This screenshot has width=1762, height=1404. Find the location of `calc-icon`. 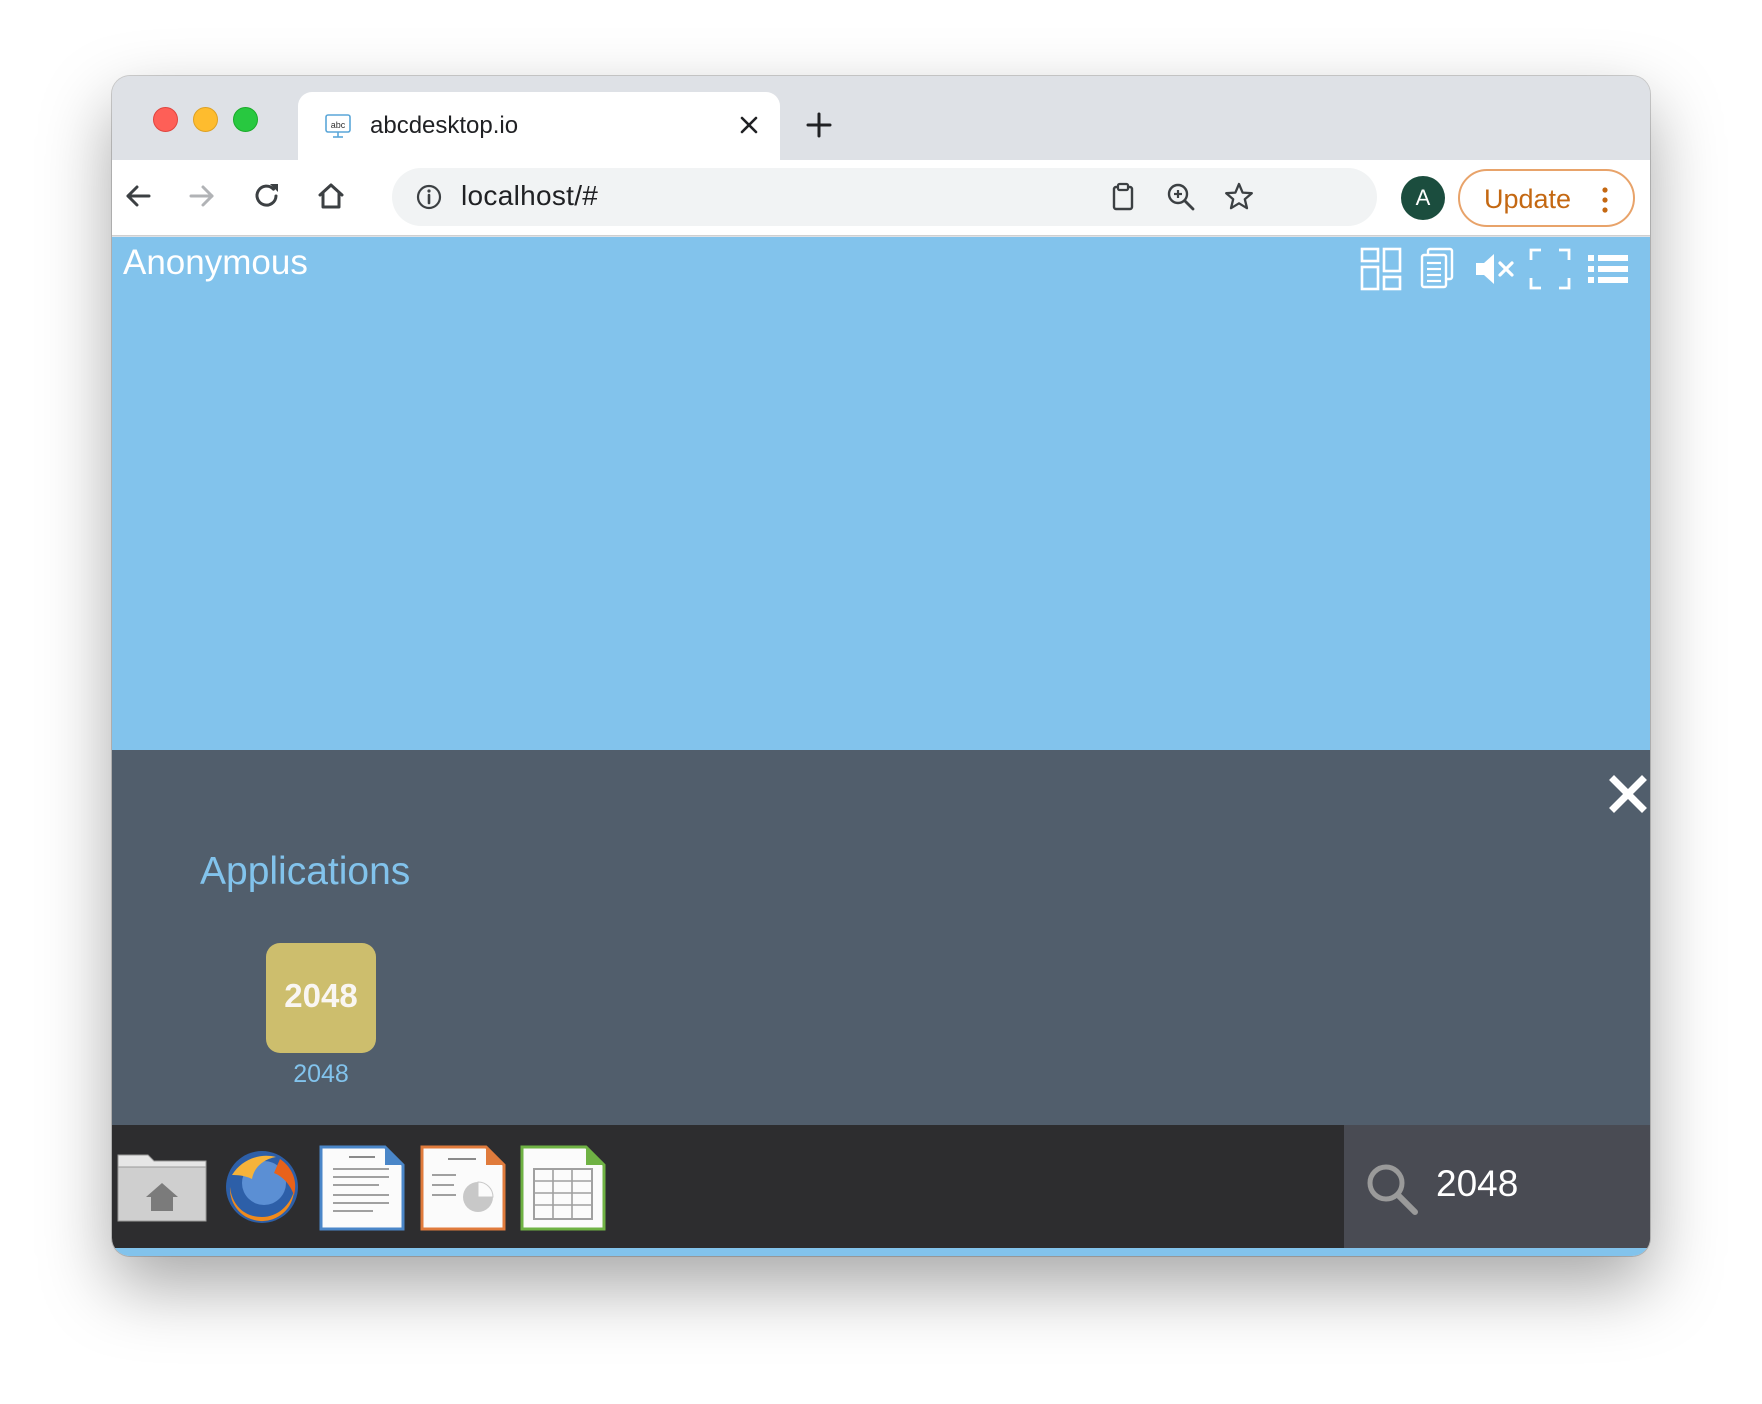

calc-icon is located at coordinates (563, 1188).